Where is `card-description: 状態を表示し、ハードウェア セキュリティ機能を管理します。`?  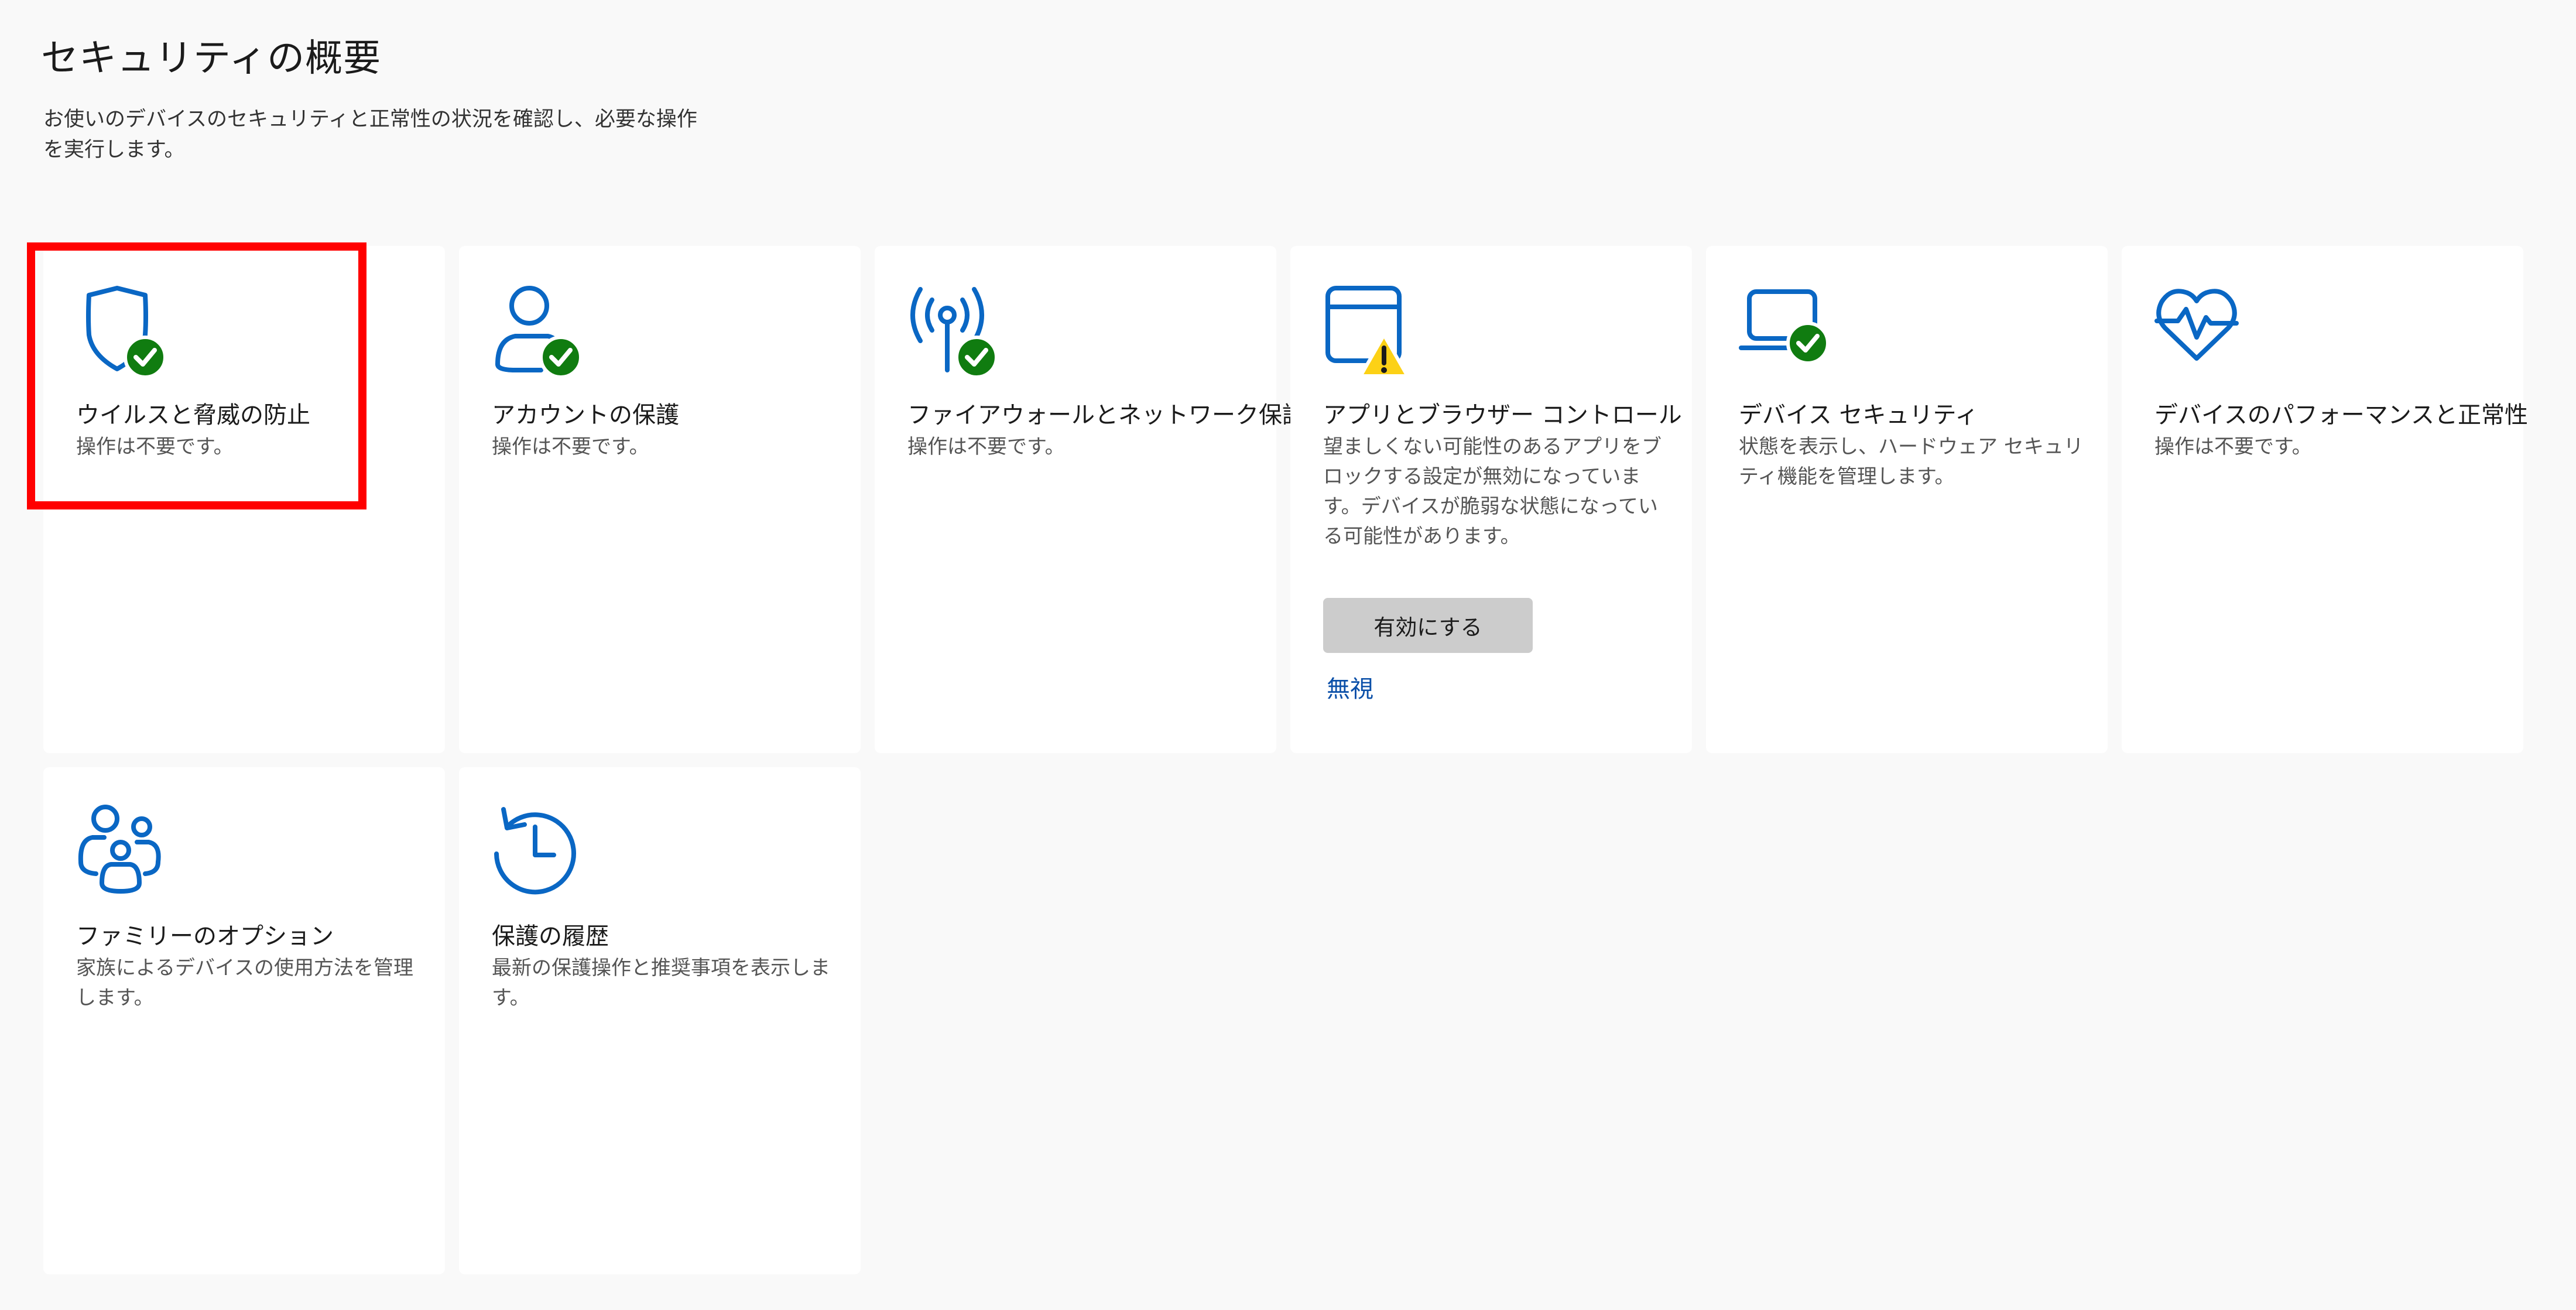
card-description: 状態を表示し、ハードウェア セキュリティ機能を管理します。 is located at coordinates (1911, 462).